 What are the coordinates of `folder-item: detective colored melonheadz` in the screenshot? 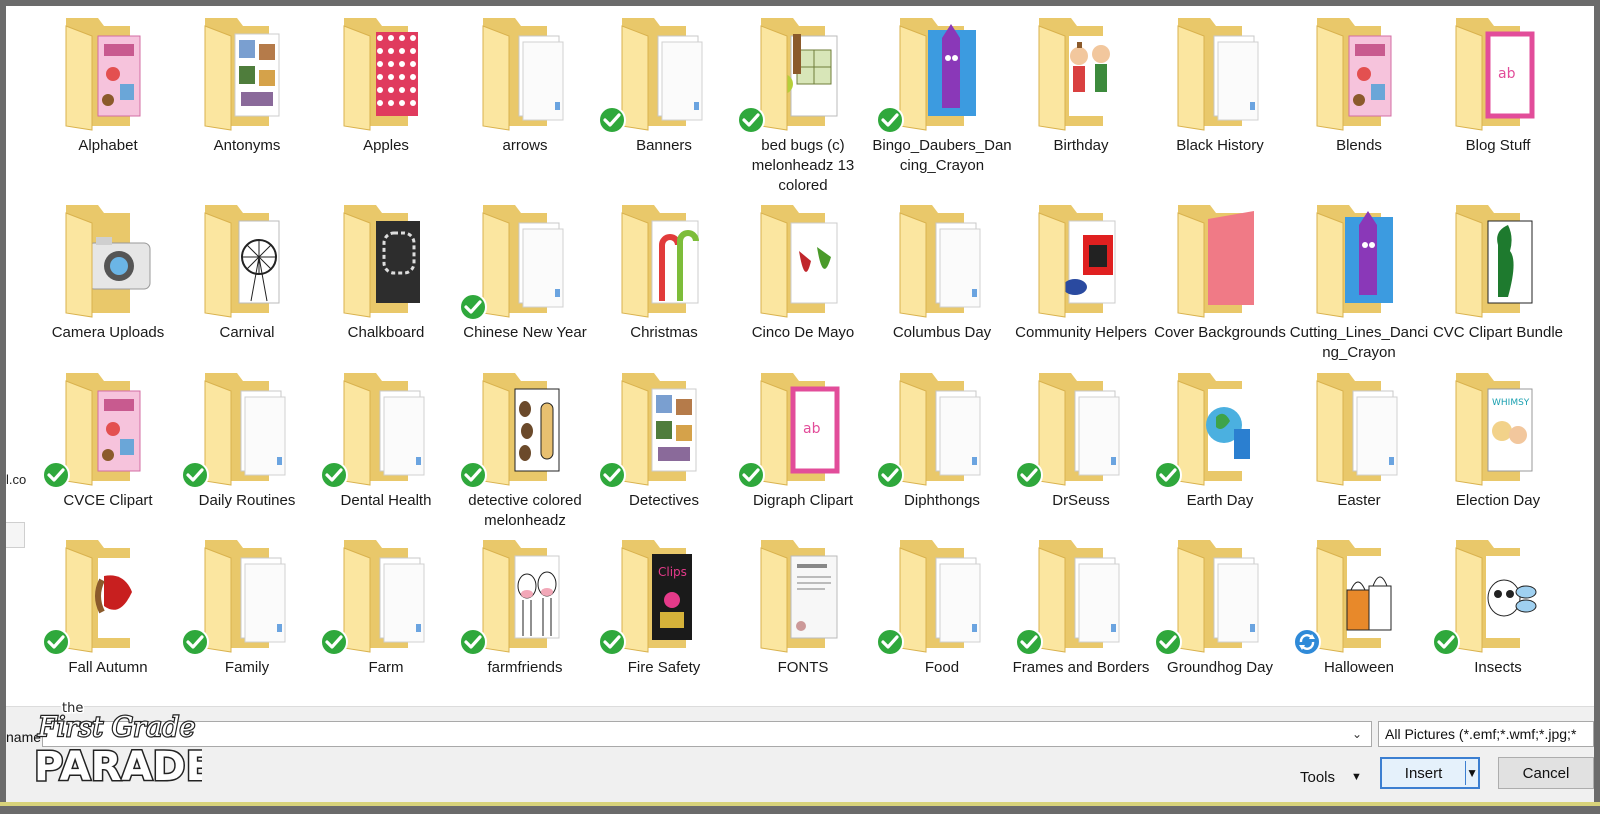 It's located at (525, 456).